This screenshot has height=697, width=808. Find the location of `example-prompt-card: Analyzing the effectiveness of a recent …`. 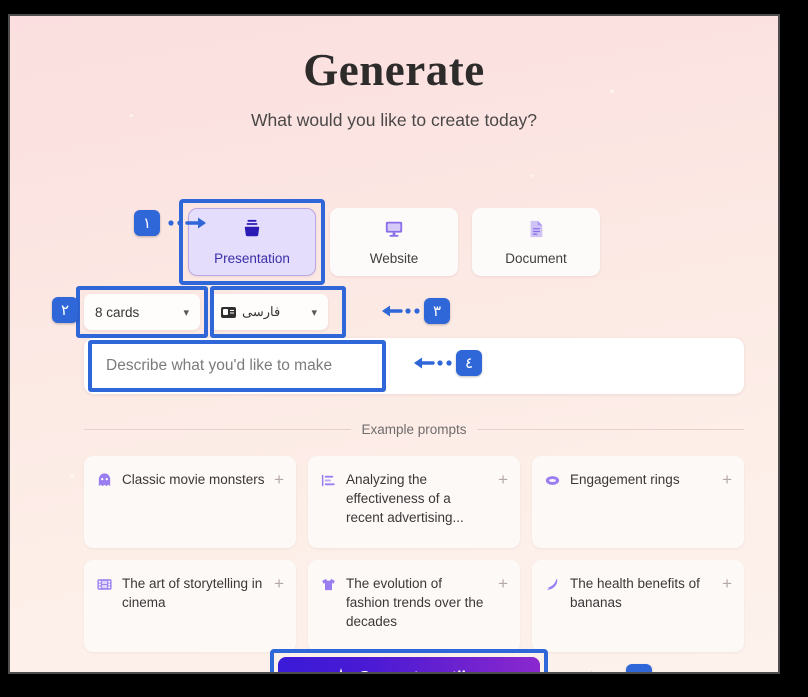

example-prompt-card: Analyzing the effectiveness of a recent … is located at coordinates (414, 502).